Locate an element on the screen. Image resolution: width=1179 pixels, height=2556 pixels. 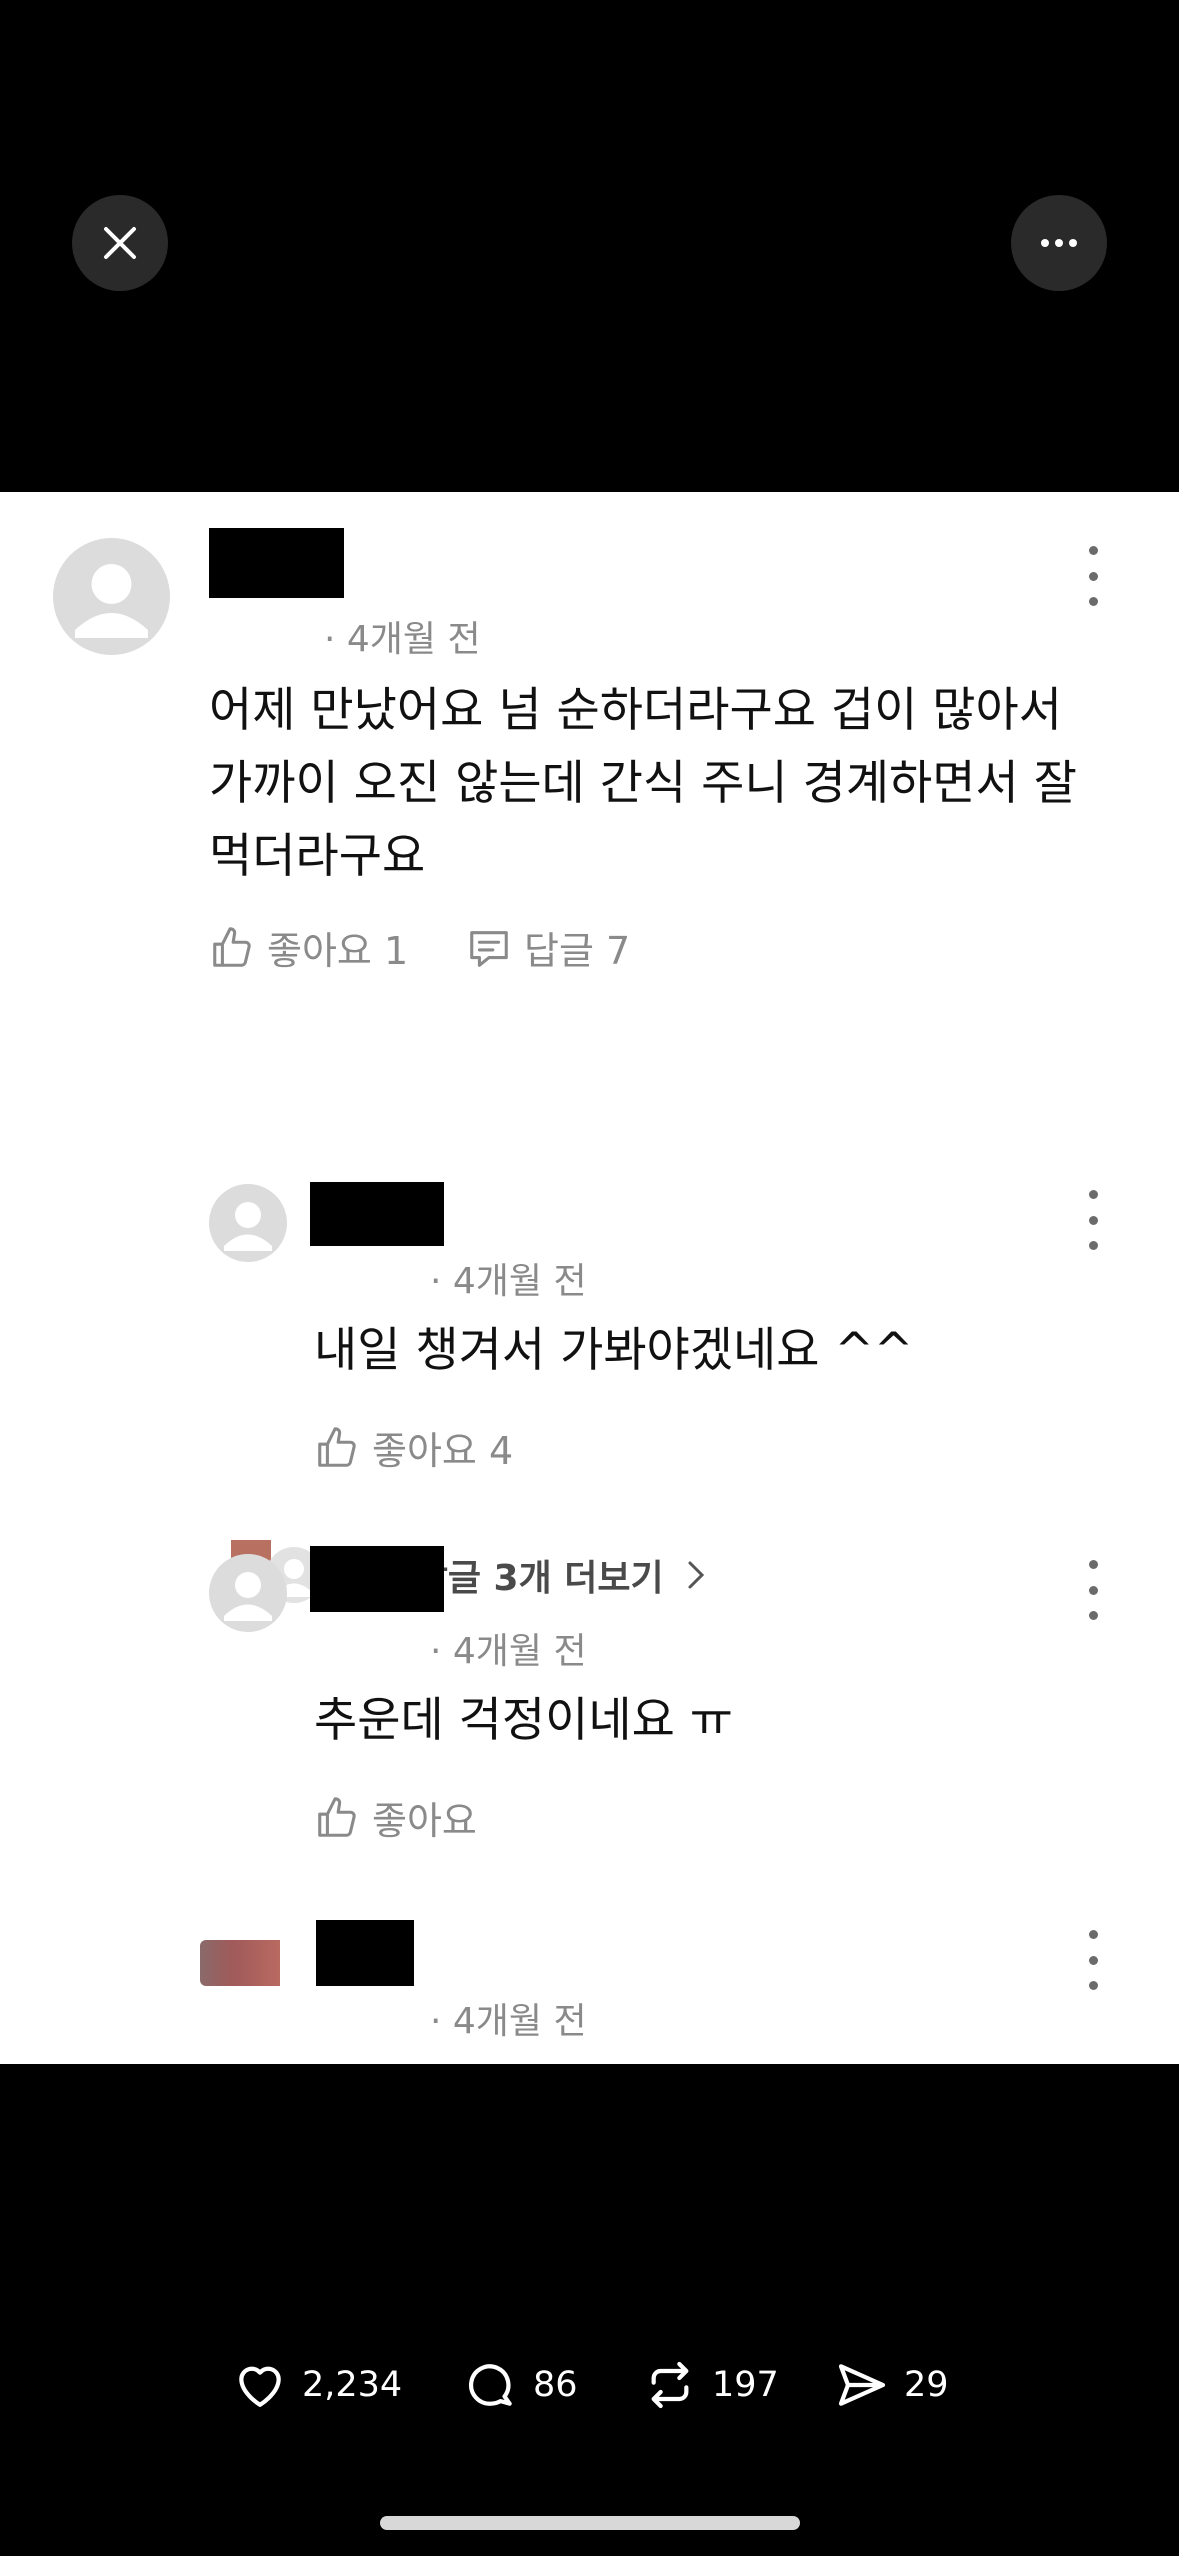
comment-count: 86 is located at coordinates (555, 2385).